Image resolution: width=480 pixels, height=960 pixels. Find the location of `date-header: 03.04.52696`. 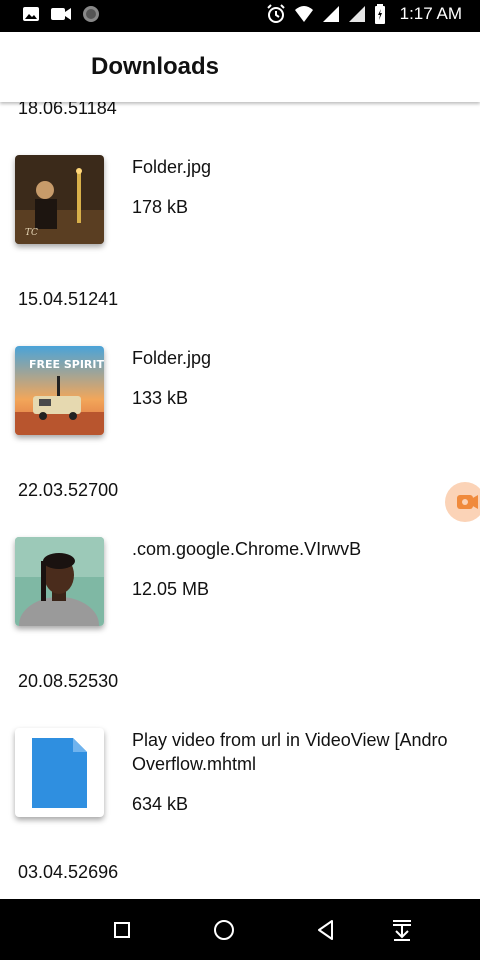

date-header: 03.04.52696 is located at coordinates (68, 872).